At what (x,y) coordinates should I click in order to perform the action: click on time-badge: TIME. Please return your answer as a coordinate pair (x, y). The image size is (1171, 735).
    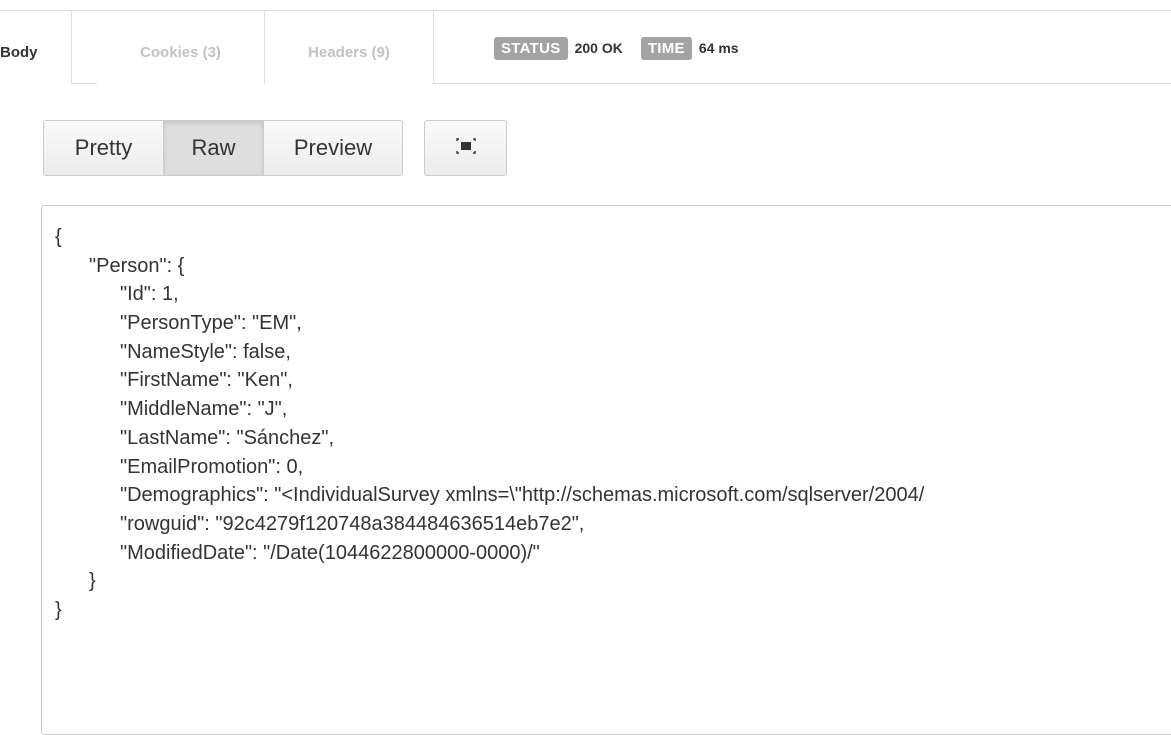
    Looking at the image, I should click on (666, 48).